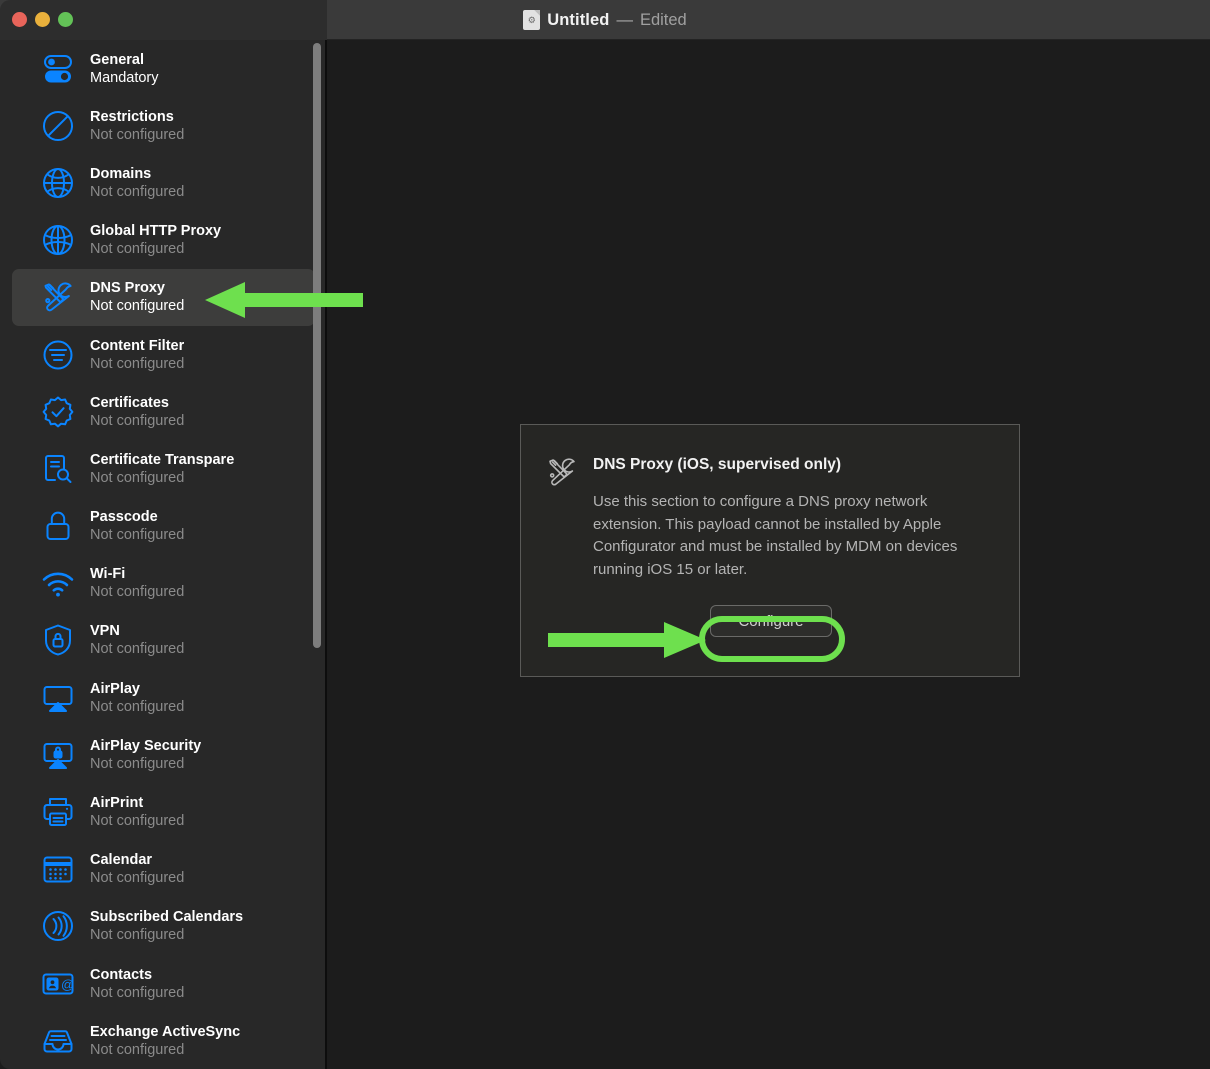  Describe the element at coordinates (58, 869) in the screenshot. I see `calendar-icon` at that location.